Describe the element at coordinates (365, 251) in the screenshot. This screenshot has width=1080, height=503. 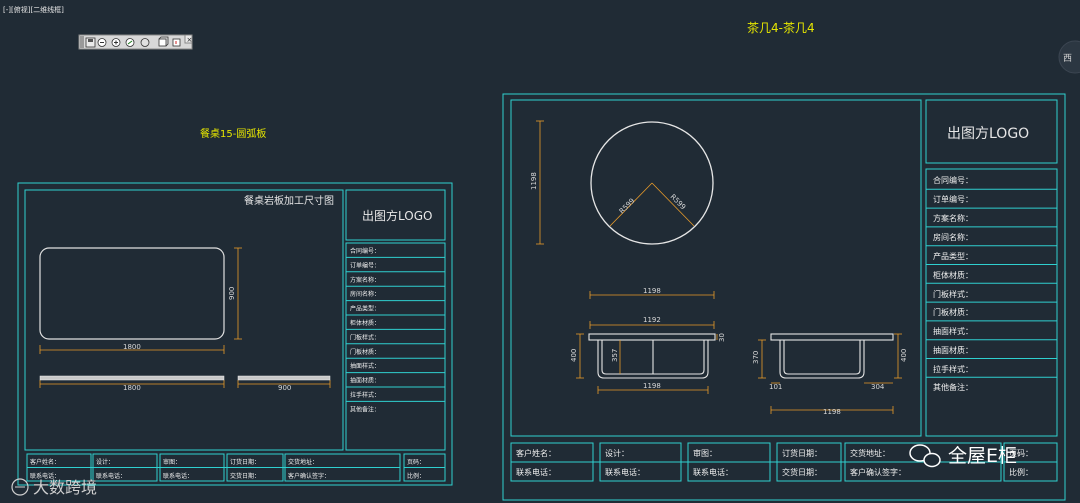
I see `left-field: 合同编号：` at that location.